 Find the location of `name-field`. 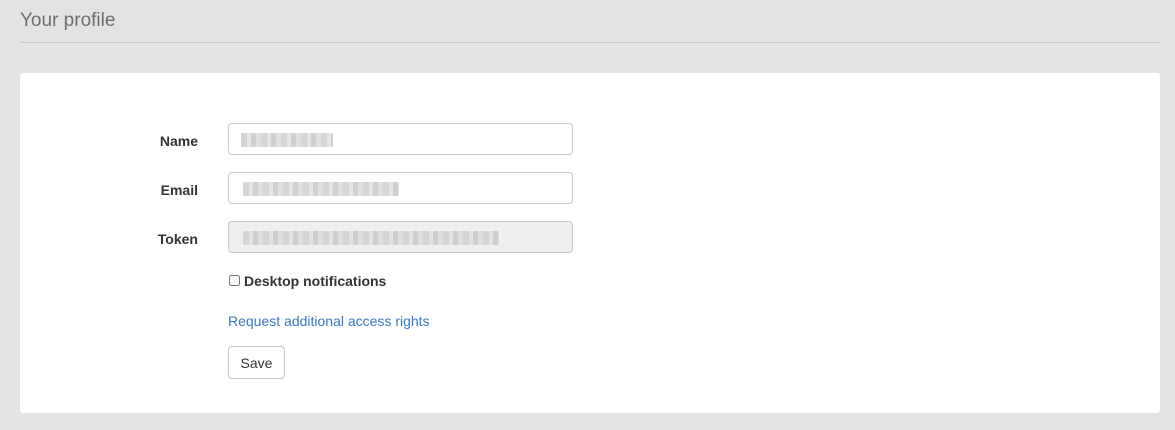

name-field is located at coordinates (400, 139).